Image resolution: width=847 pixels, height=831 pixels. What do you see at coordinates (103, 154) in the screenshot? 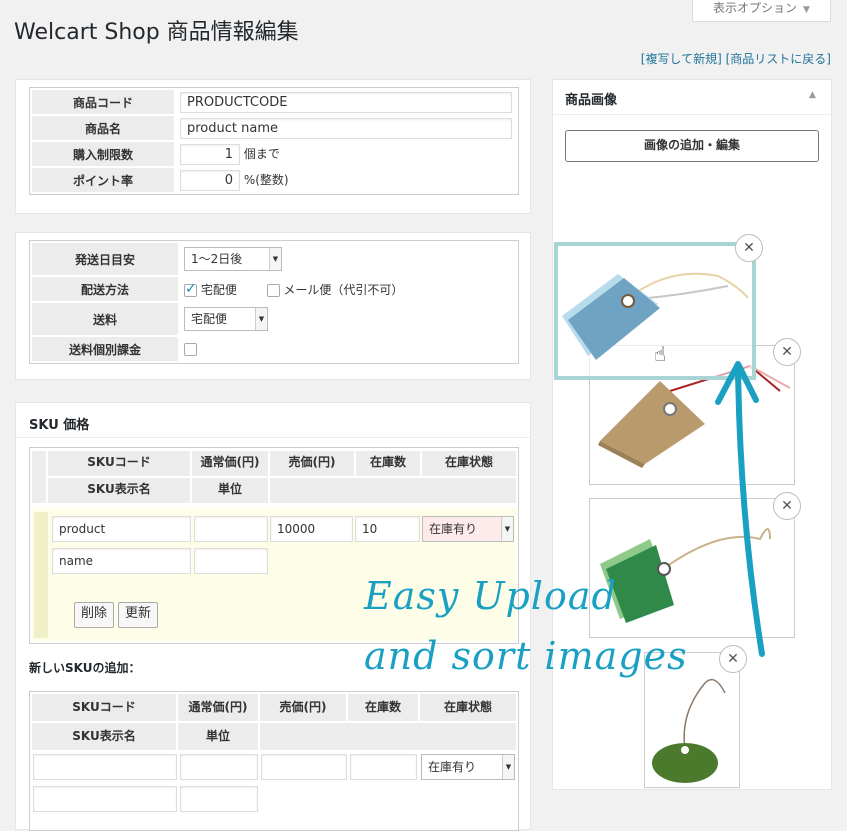
I see `purchase-limit-label: 購入制限数` at bounding box center [103, 154].